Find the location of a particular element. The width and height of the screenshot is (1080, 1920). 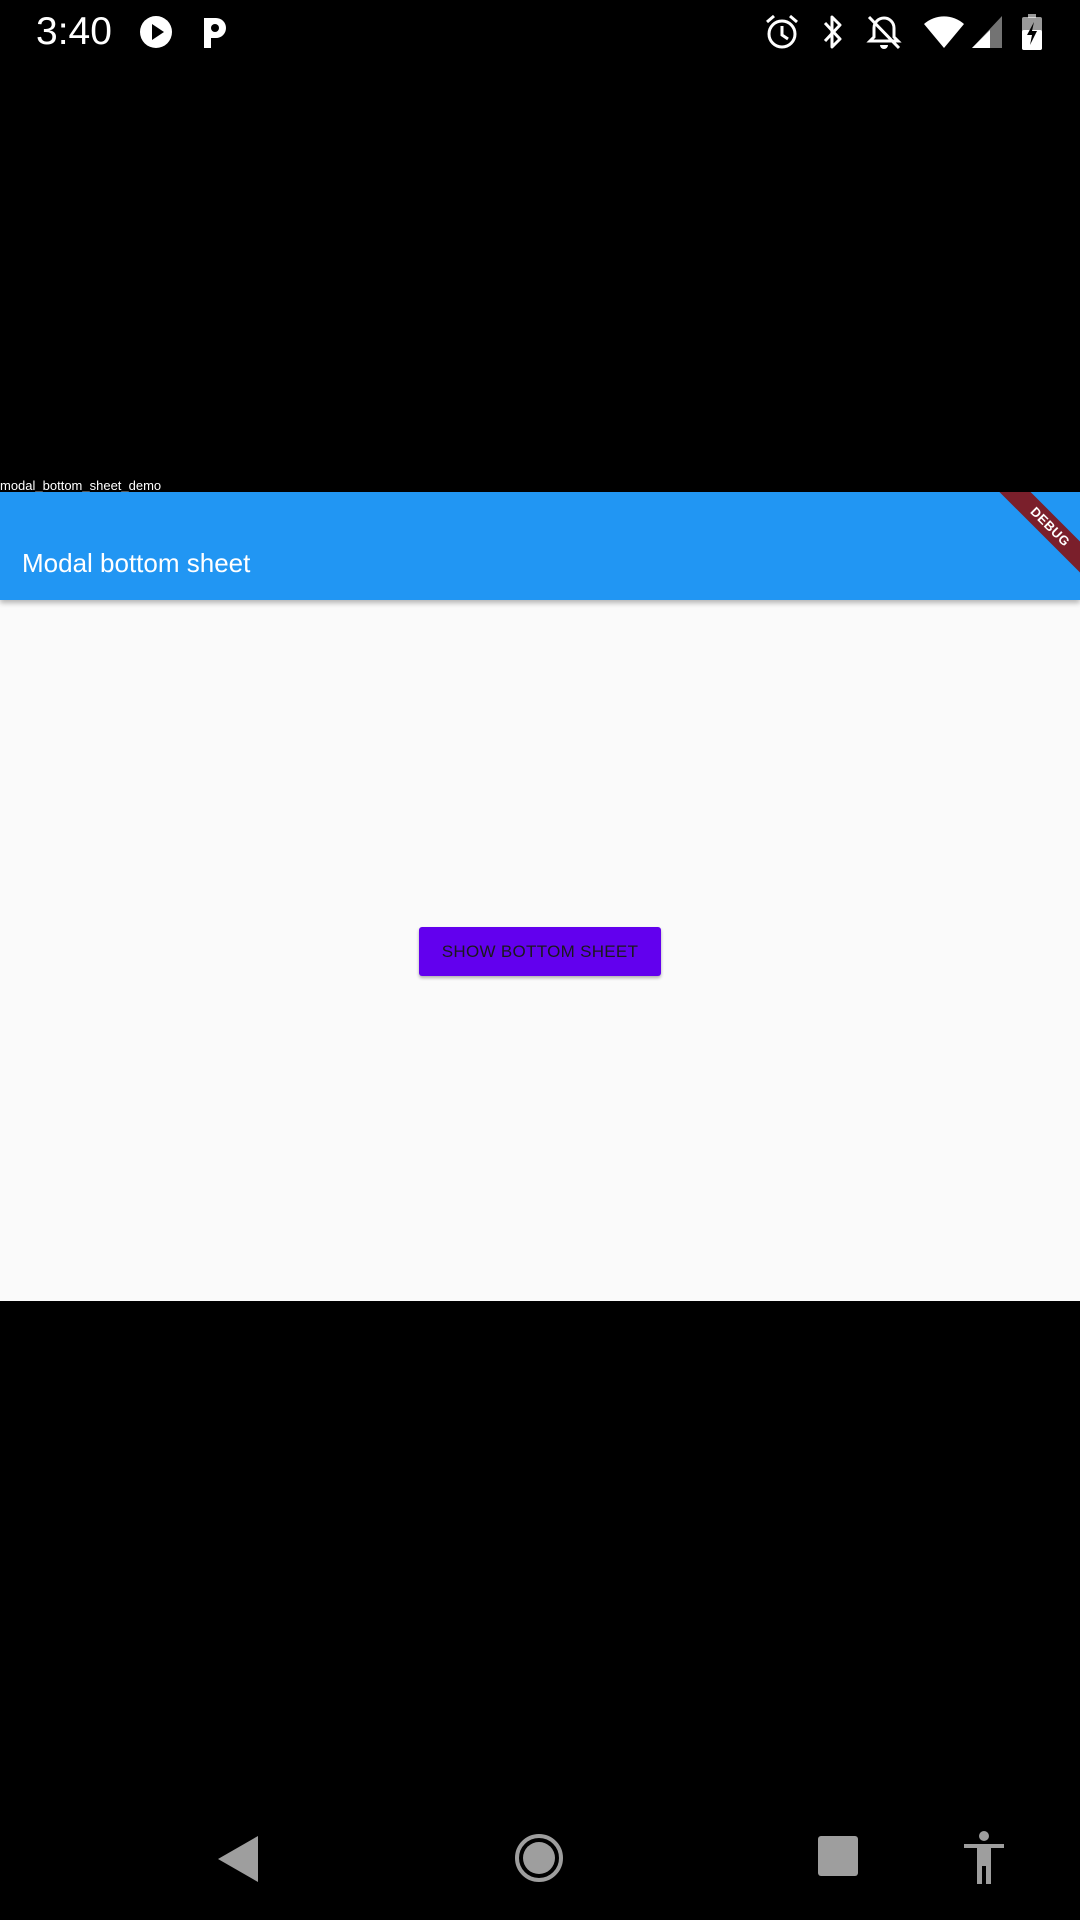

accessibility-icon is located at coordinates (984, 1858).